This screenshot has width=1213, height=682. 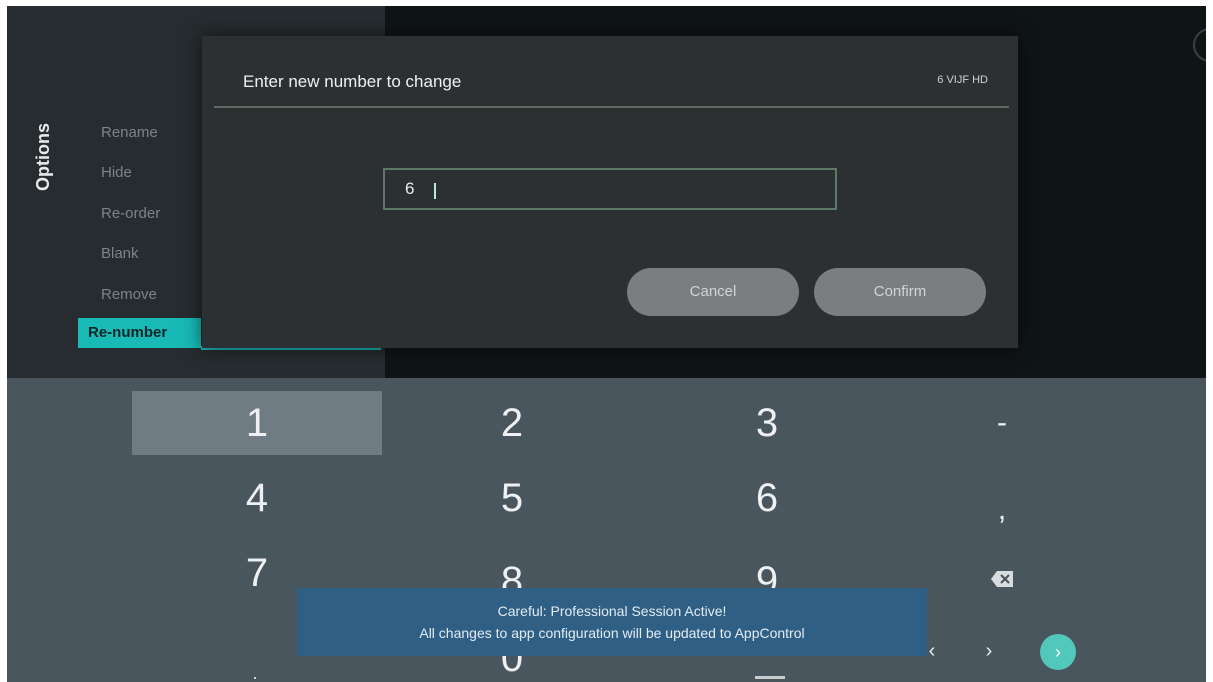 What do you see at coordinates (962, 80) in the screenshot?
I see `channel-name: 6 VIJF HD` at bounding box center [962, 80].